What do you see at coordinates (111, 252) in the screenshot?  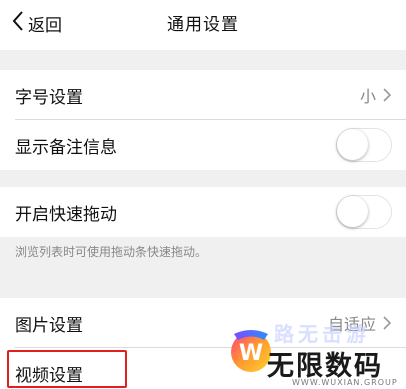 I see `quick-drag-hint: 浏览列表时可使用拖动条快速拖动。` at bounding box center [111, 252].